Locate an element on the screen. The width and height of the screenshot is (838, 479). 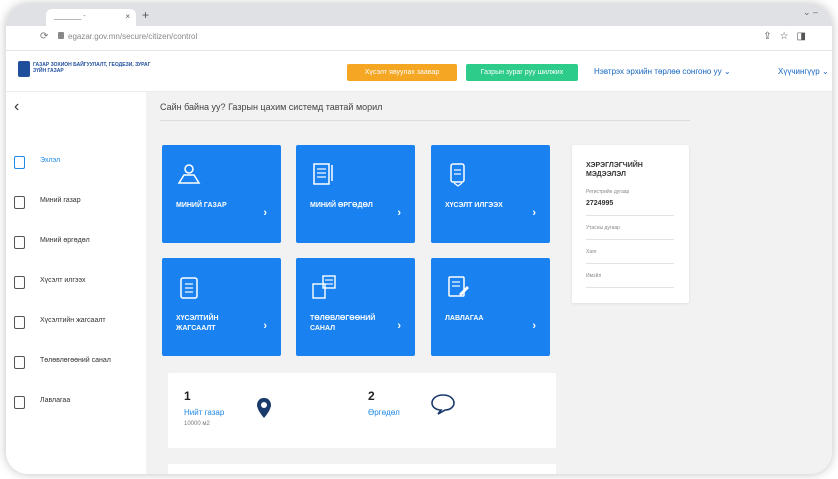
tile-plan-proposal: ТӨЛӨВЛӨГӨӨНИЙ САНАЛ › is located at coordinates (355, 307).